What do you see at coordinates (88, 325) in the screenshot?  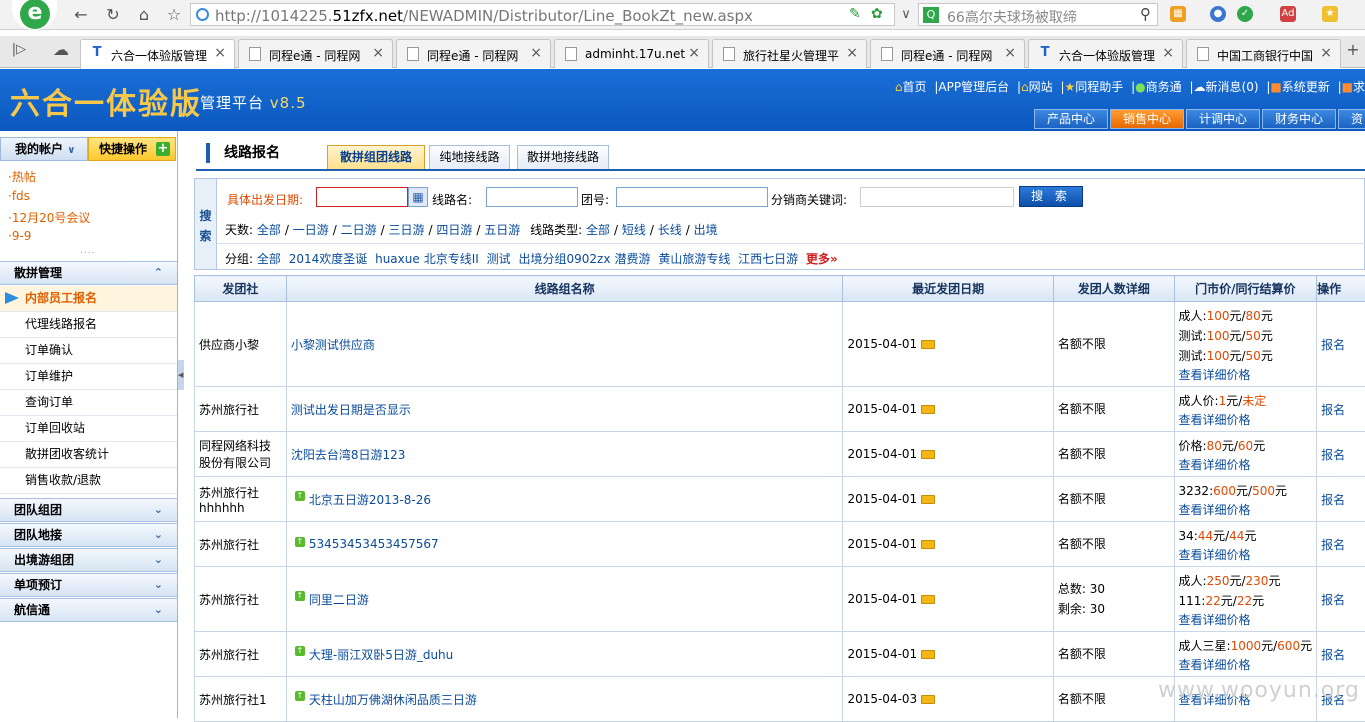 I see `sidebar-item-agent-signup: 代理线路报名` at bounding box center [88, 325].